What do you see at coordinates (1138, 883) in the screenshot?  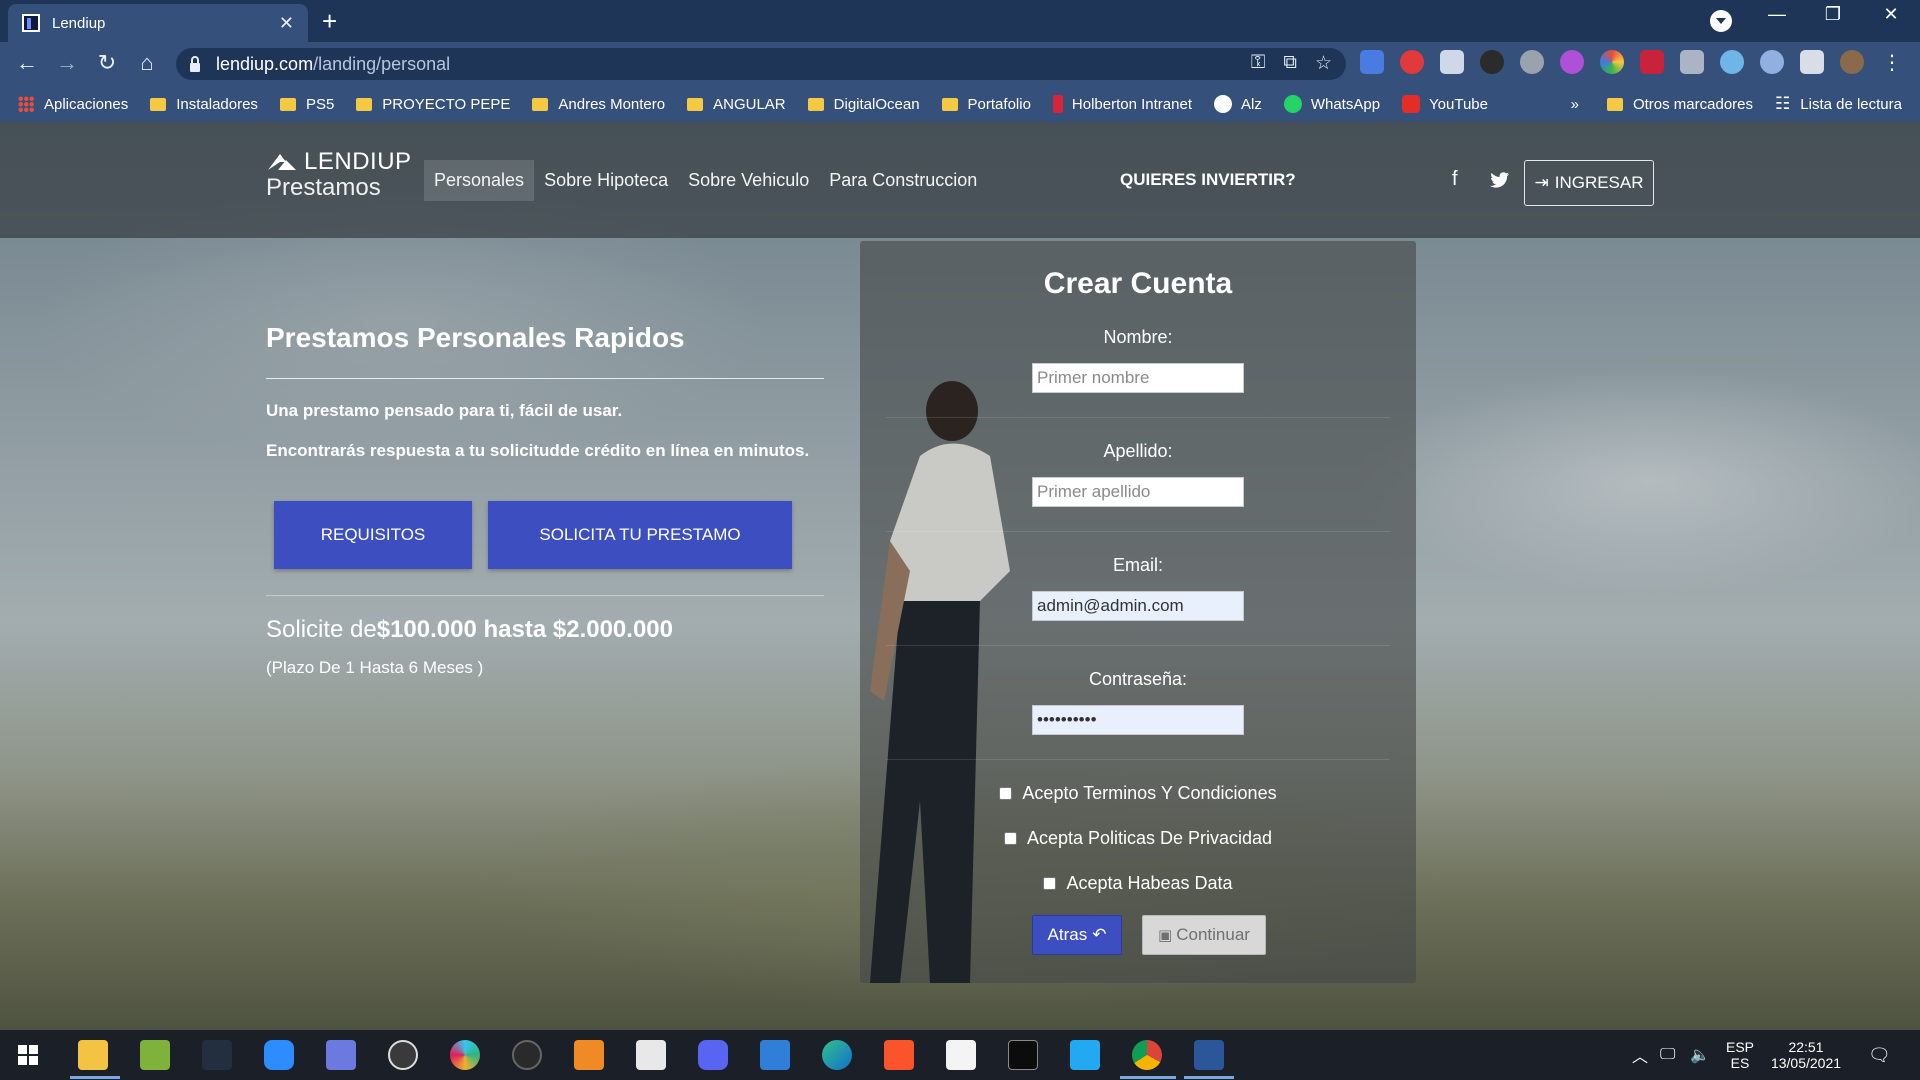 I see `habeas-data-checkbox-row: Acepta Habeas Data` at bounding box center [1138, 883].